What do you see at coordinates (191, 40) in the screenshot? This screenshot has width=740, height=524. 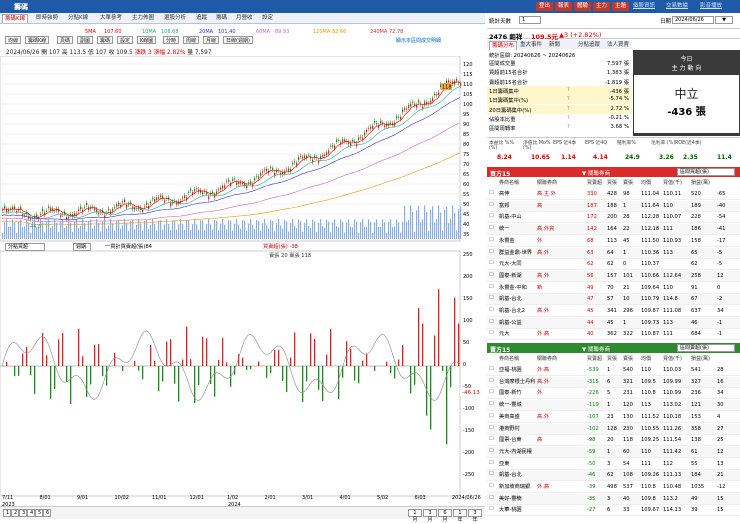 I see `toolbar-btn-8: 周線` at bounding box center [191, 40].